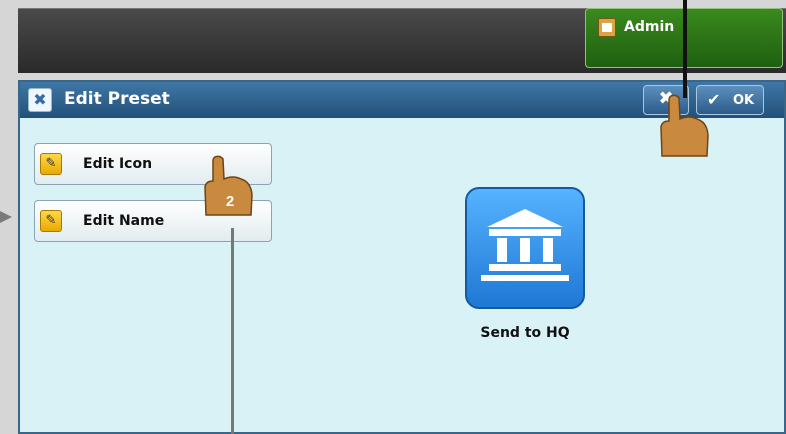  What do you see at coordinates (230, 201) in the screenshot?
I see `step-number: 2` at bounding box center [230, 201].